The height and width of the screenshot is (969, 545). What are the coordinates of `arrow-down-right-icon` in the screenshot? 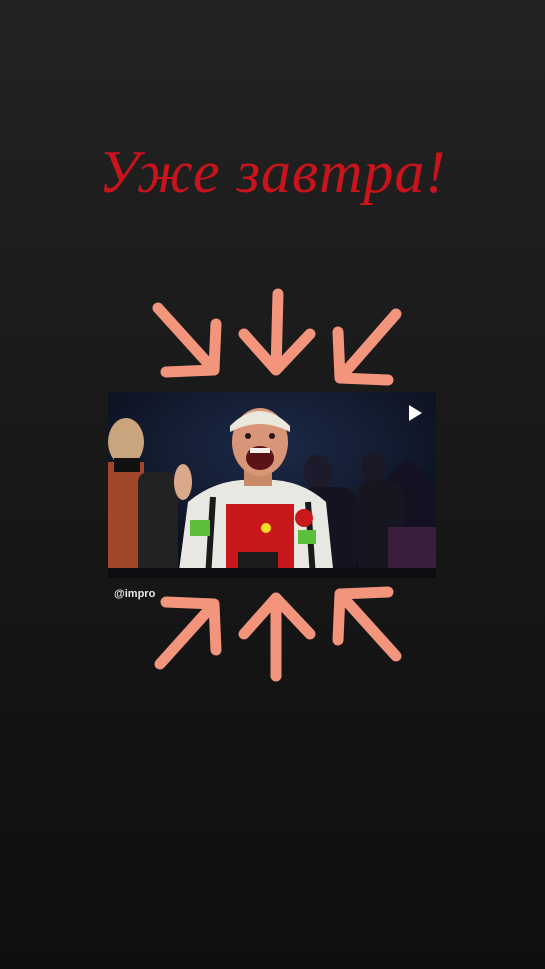 It's located at (188, 346).